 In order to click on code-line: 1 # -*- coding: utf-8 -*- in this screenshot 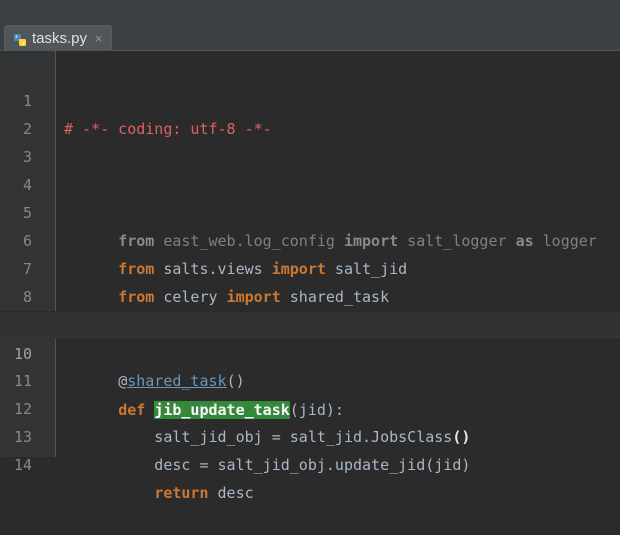, I will do `click(310, 98)`.